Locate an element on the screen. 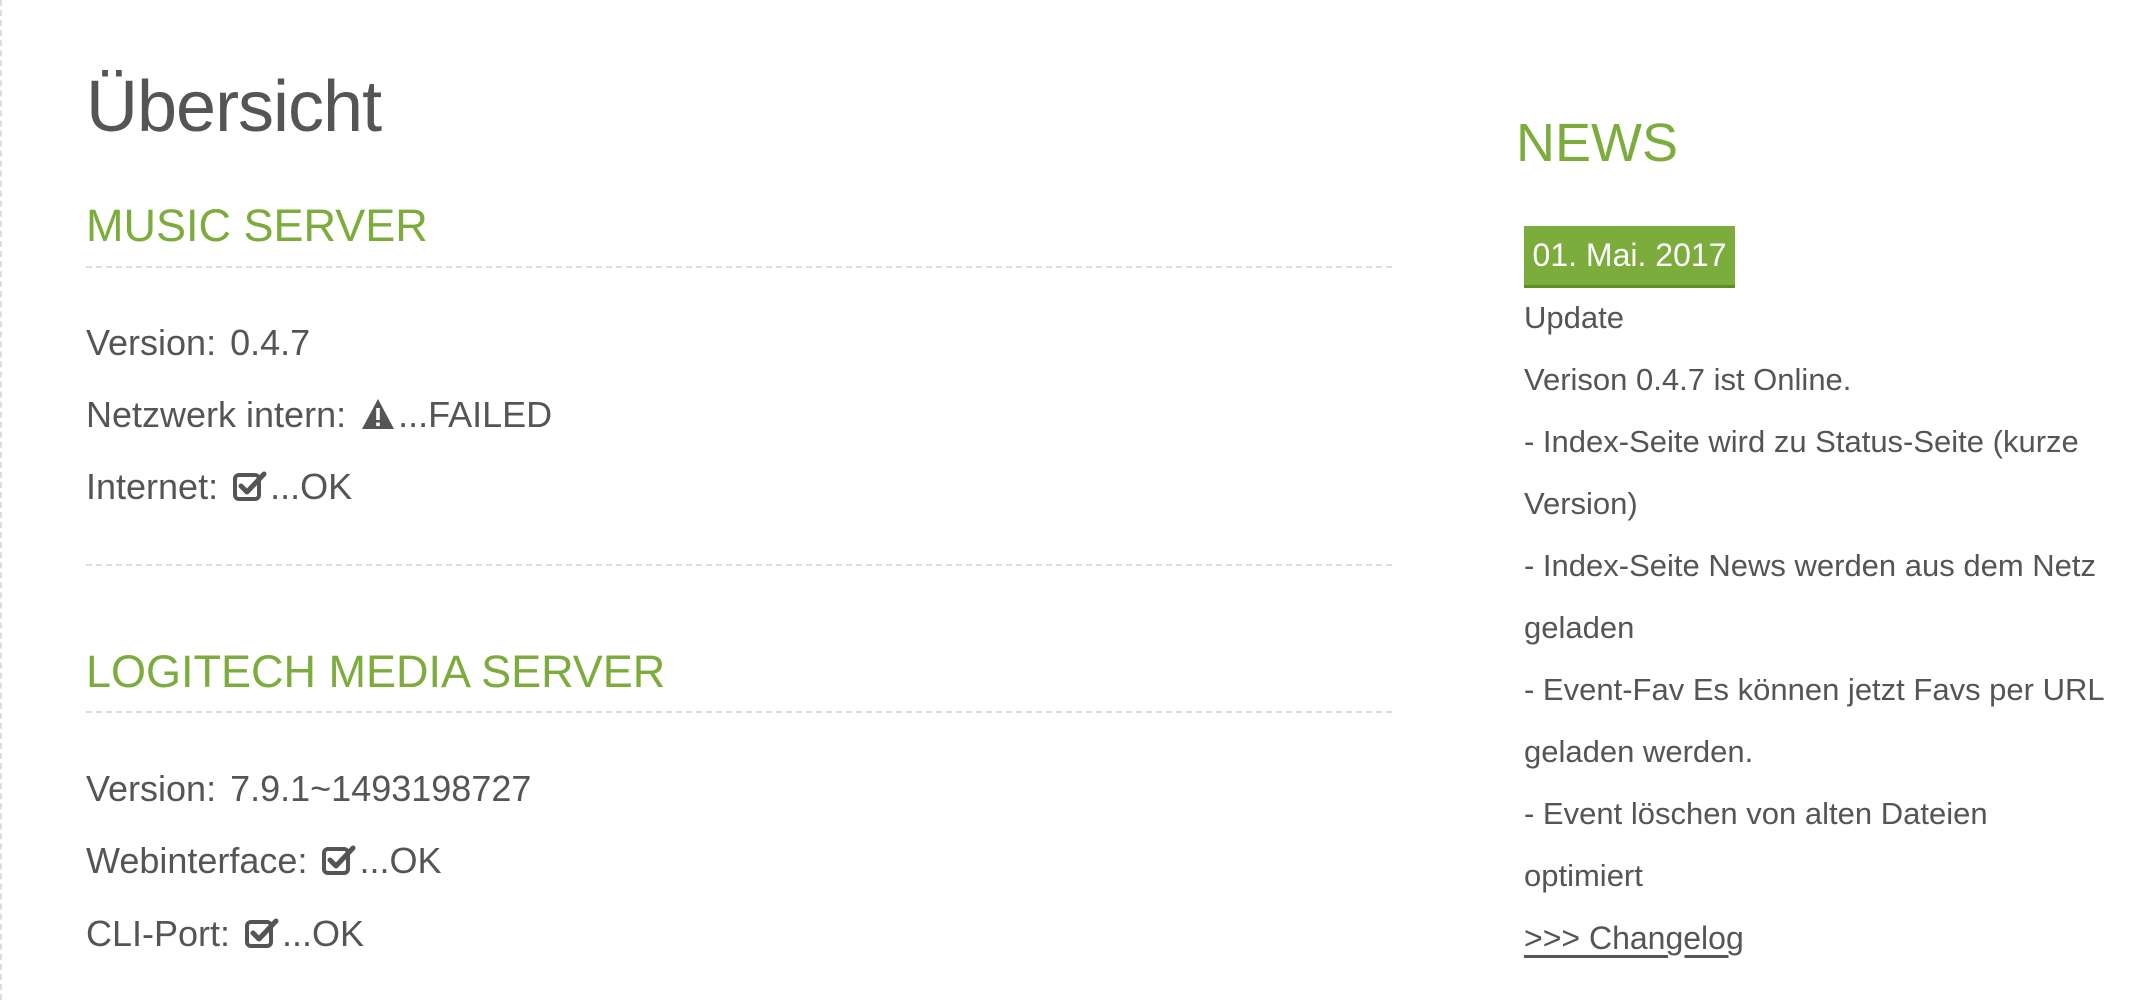  lms-cli-port-row: CLI-Port: ...OK is located at coordinates (225, 934).